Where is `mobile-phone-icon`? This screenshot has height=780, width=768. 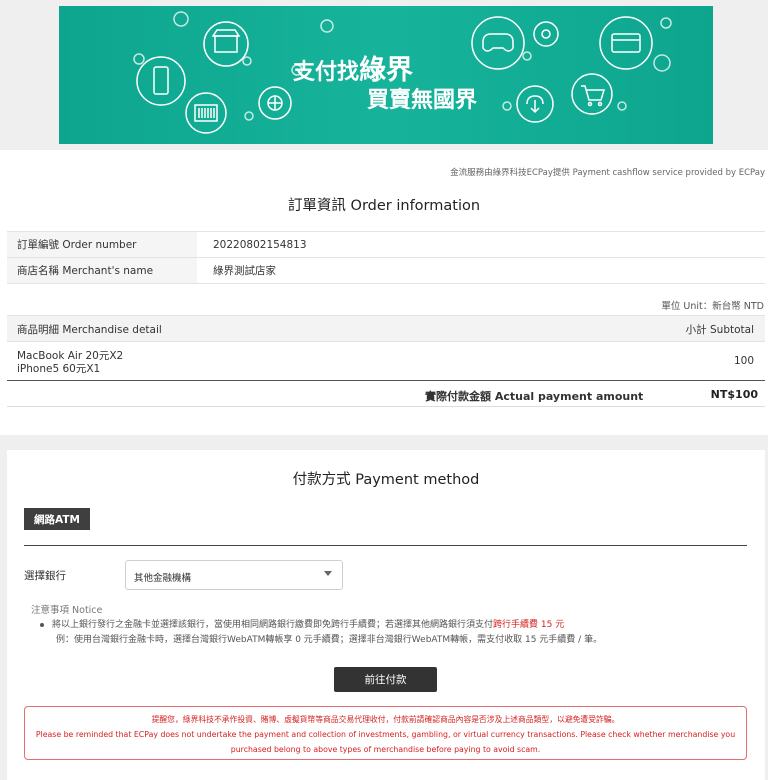
mobile-phone-icon is located at coordinates (161, 81).